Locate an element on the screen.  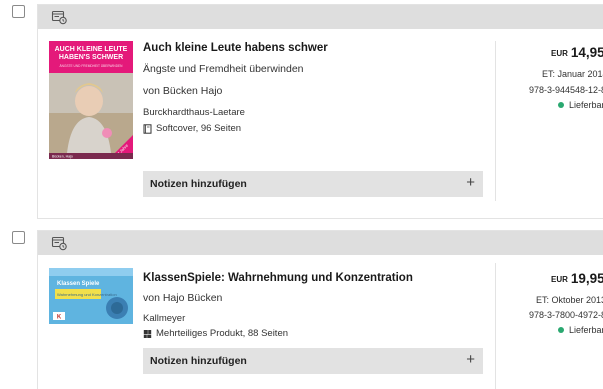
product-format: Softcover, 96 Seiten is located at coordinates (192, 128).